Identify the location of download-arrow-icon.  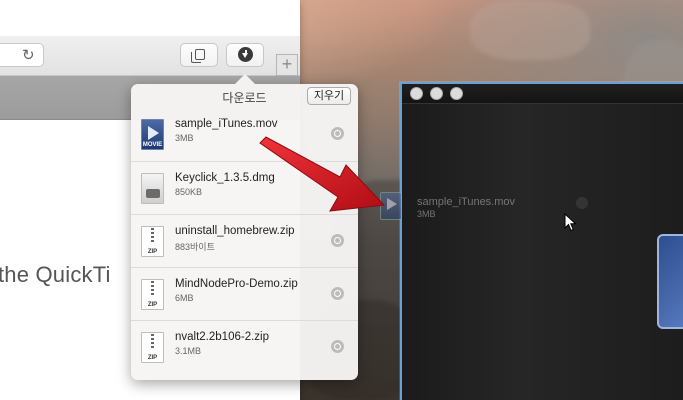
(245, 54).